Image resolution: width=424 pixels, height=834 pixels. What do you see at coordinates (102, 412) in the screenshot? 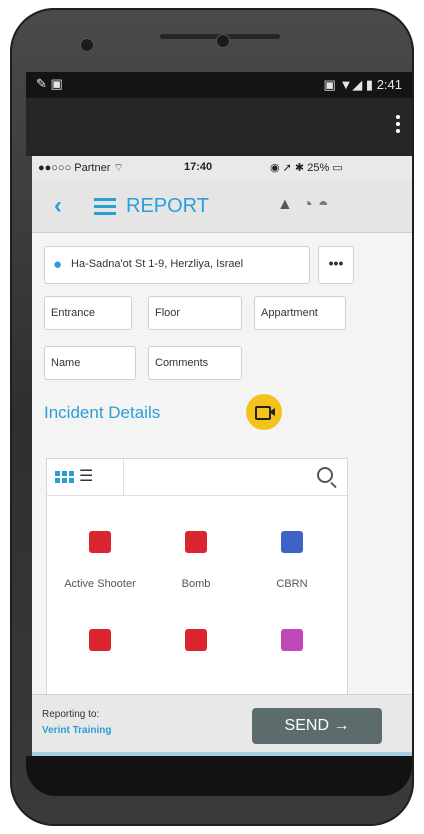
I see `incident-details-title: Incident Details` at bounding box center [102, 412].